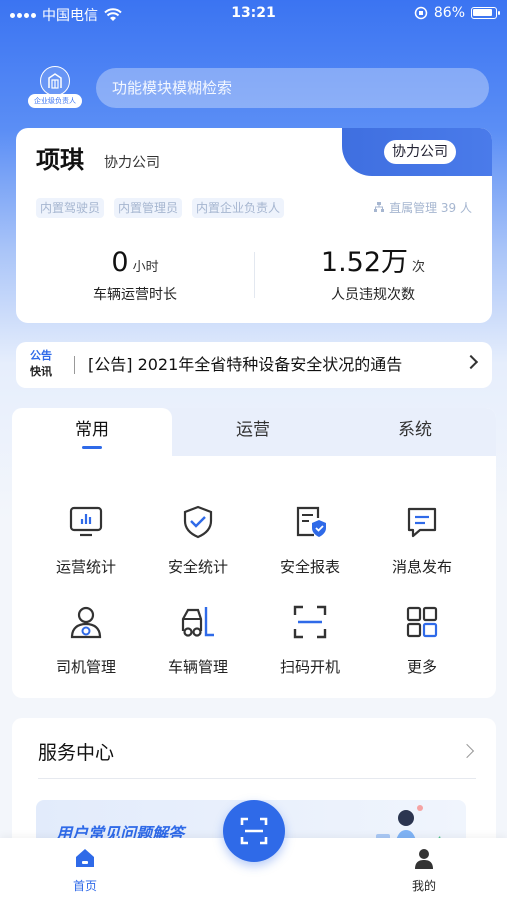 The height and width of the screenshot is (900, 507). What do you see at coordinates (364, 262) in the screenshot?
I see `stat-value: 1.52万` at bounding box center [364, 262].